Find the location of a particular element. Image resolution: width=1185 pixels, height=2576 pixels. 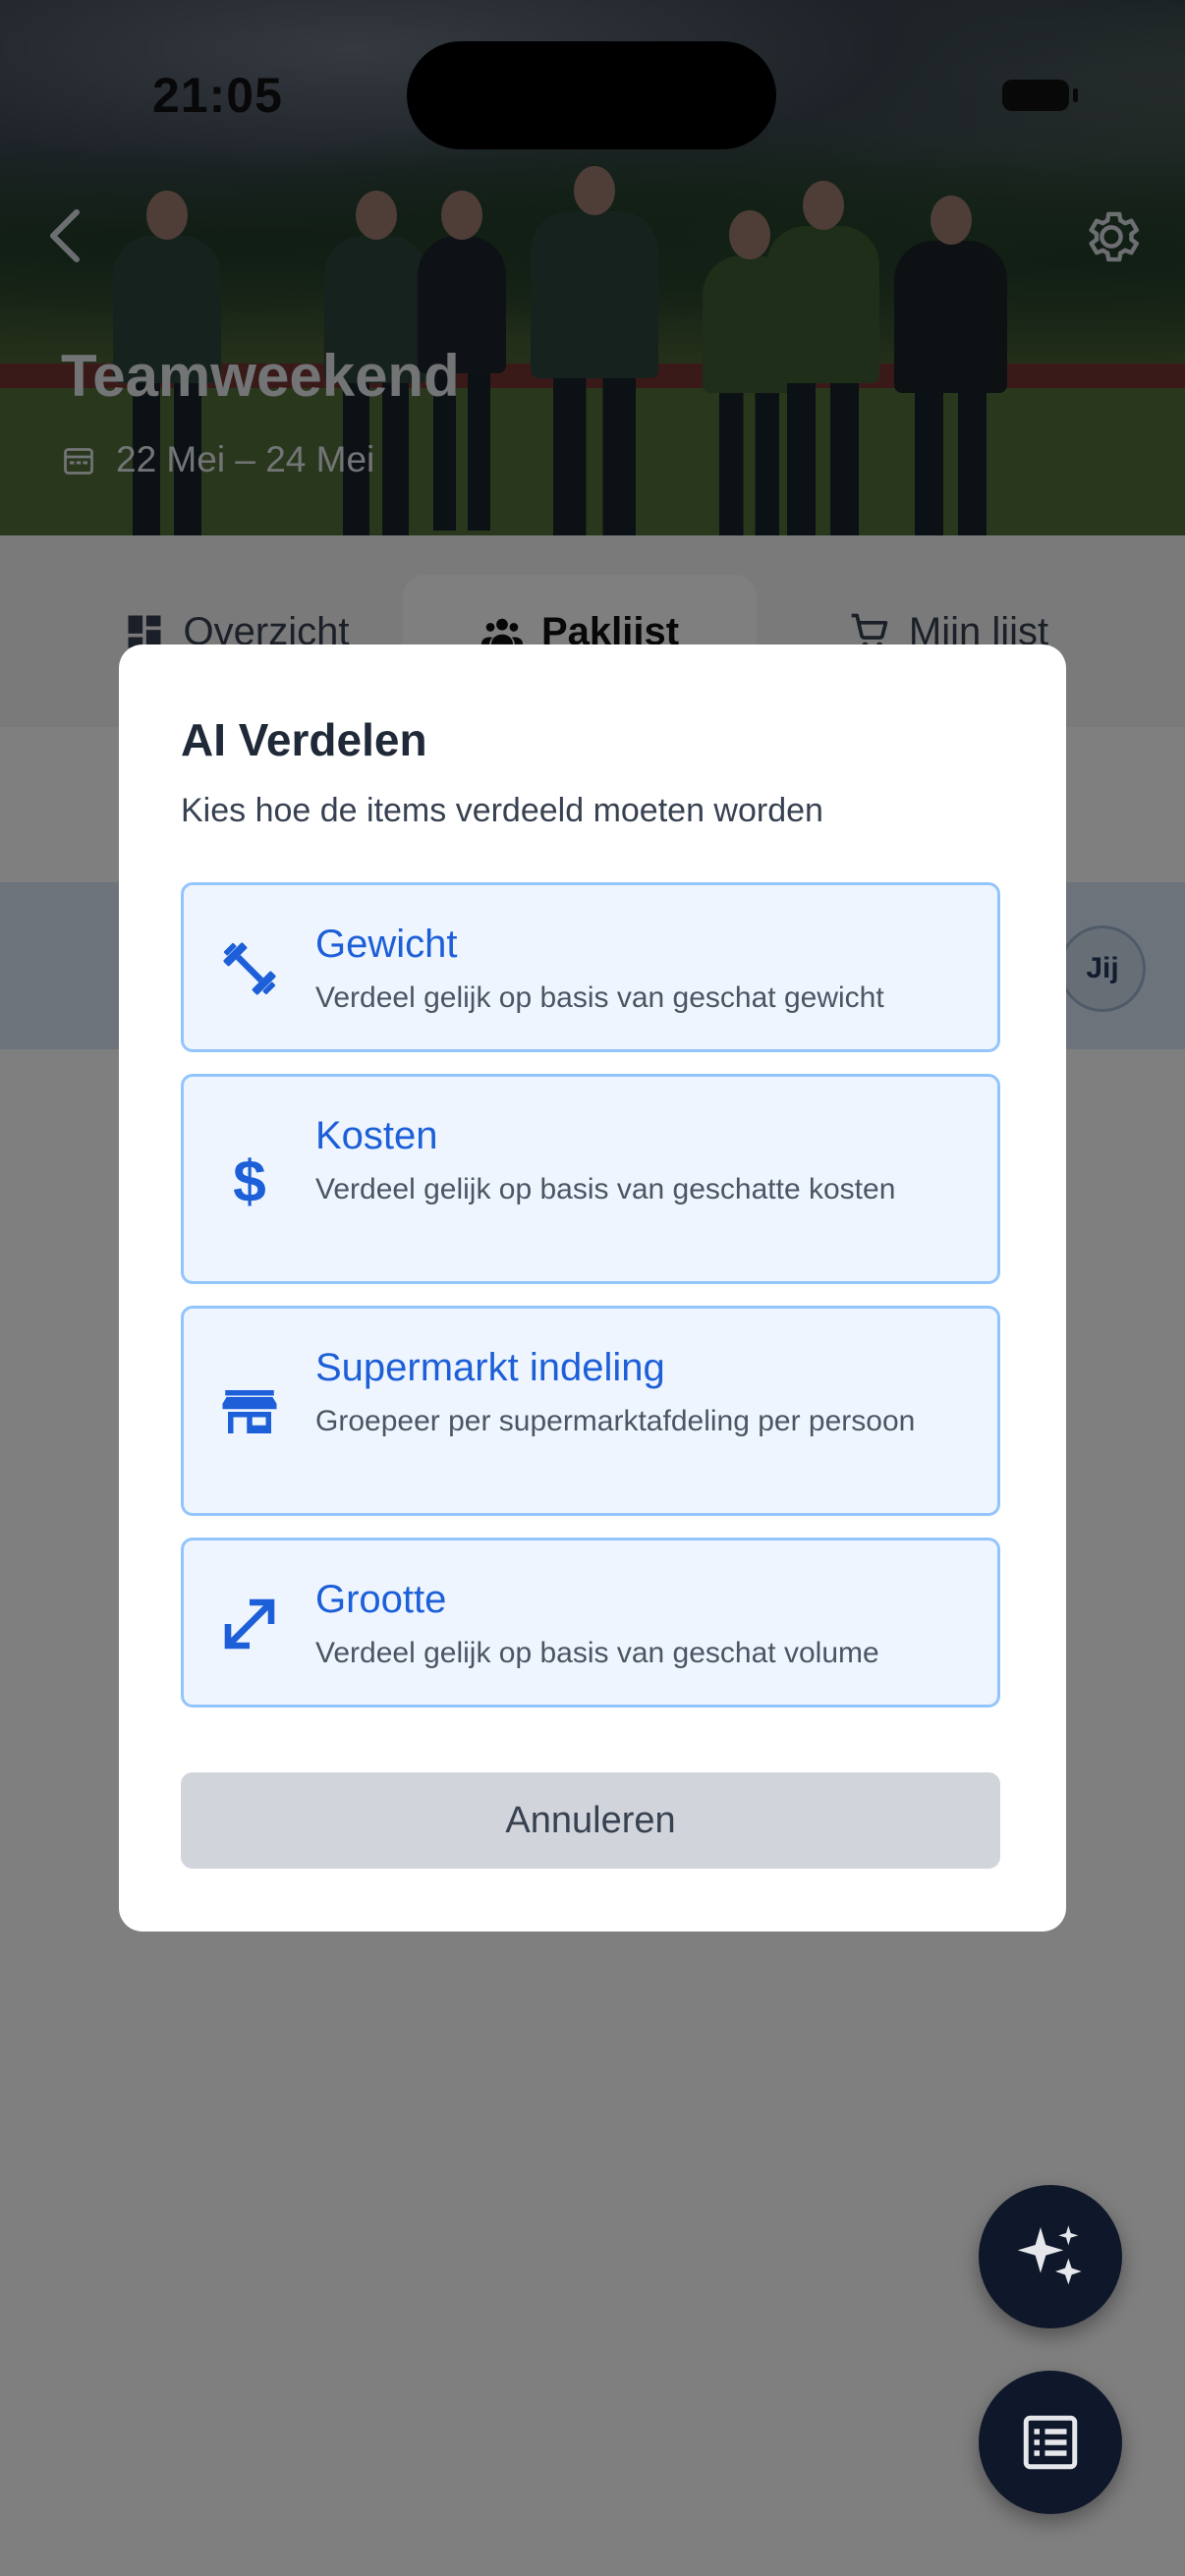

ai-sparkle-button is located at coordinates (1050, 2256).